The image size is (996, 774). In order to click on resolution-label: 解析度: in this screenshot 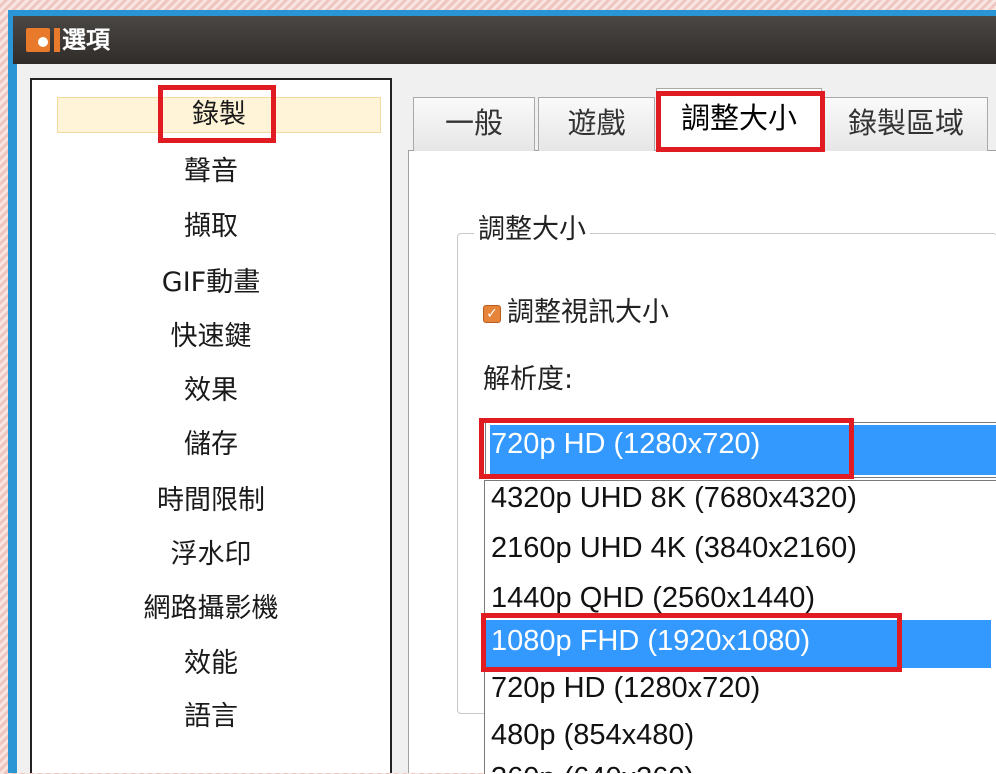, I will do `click(528, 379)`.